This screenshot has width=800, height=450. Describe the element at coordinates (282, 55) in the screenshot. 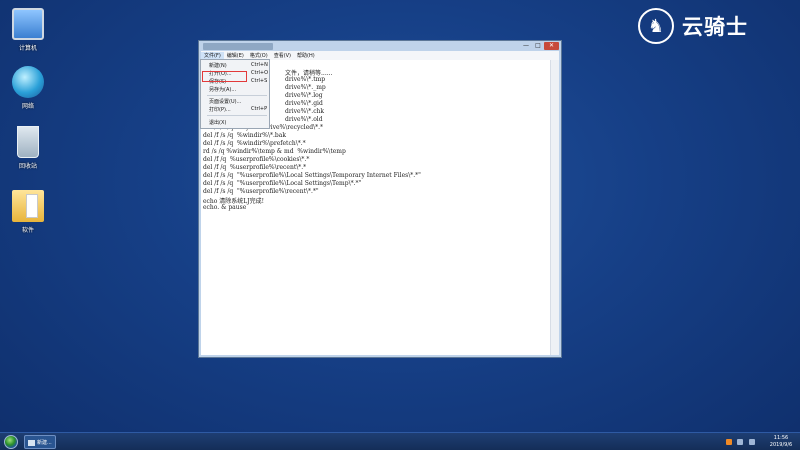

I see `menu-view: 查看(V)` at that location.